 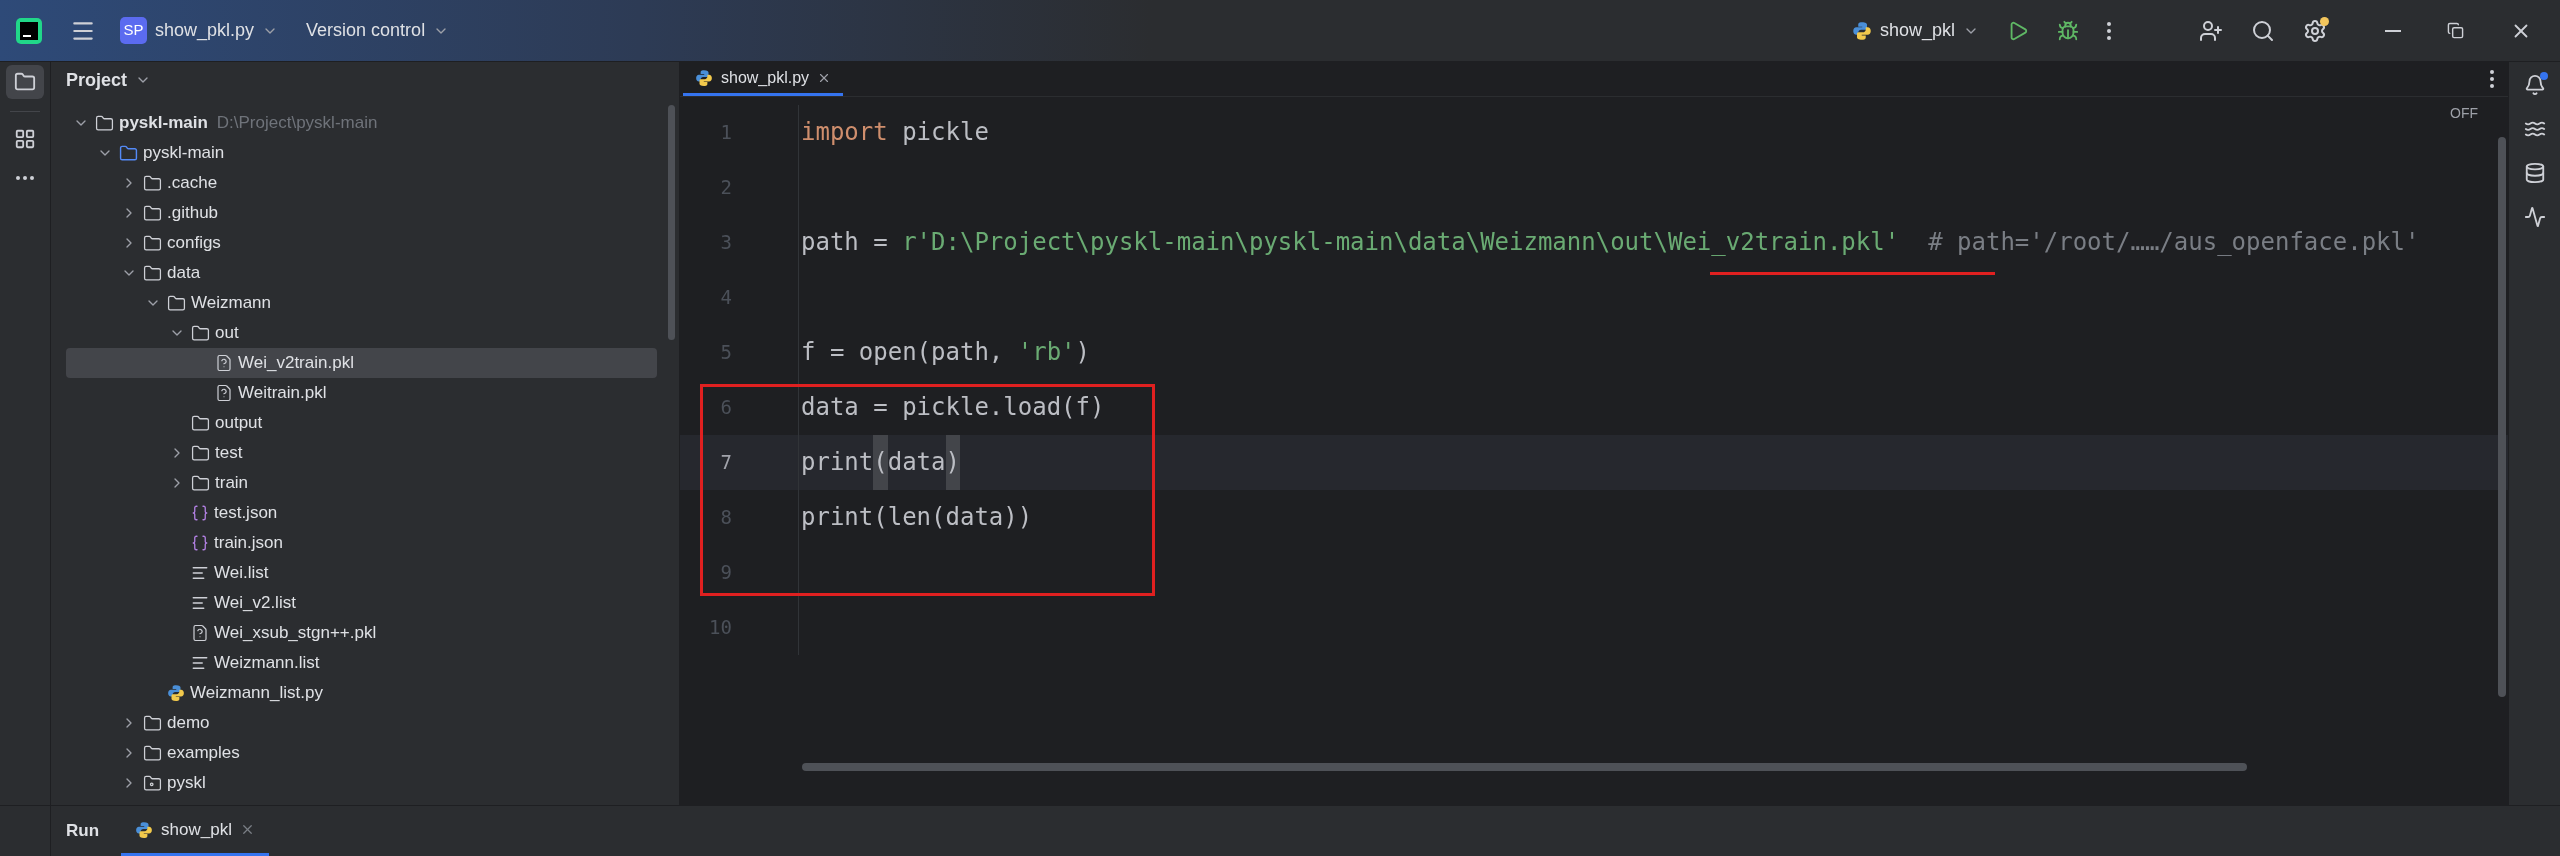 What do you see at coordinates (361, 453) in the screenshot?
I see `tree-item: test` at bounding box center [361, 453].